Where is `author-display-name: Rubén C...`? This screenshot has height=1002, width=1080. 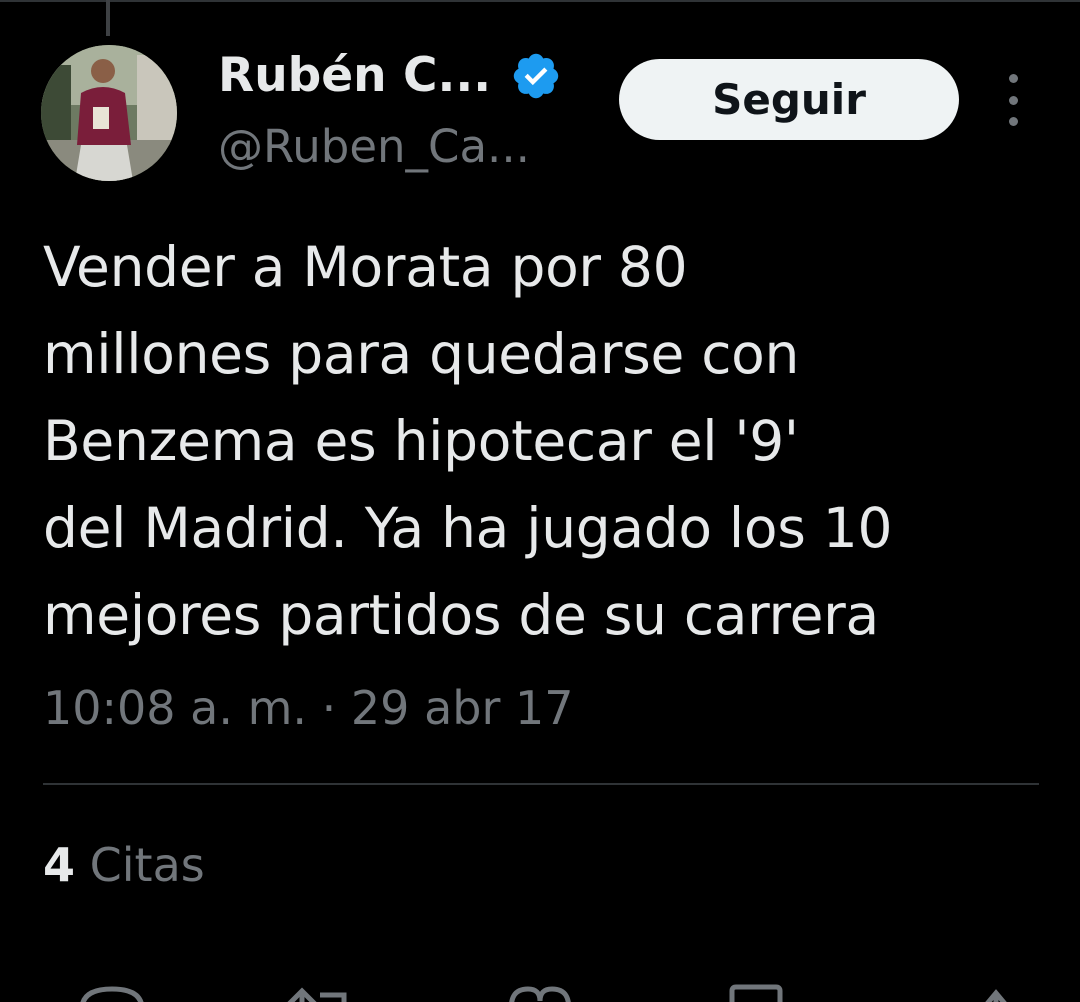 author-display-name: Rubén C... is located at coordinates (354, 76).